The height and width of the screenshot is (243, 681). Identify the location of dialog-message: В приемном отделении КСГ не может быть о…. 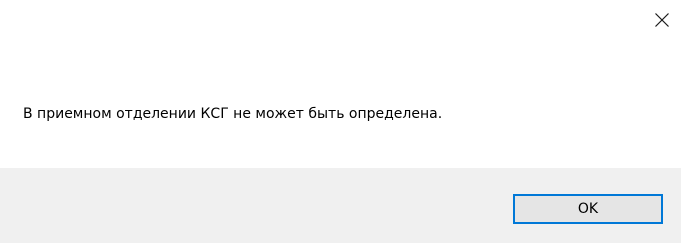
(233, 114).